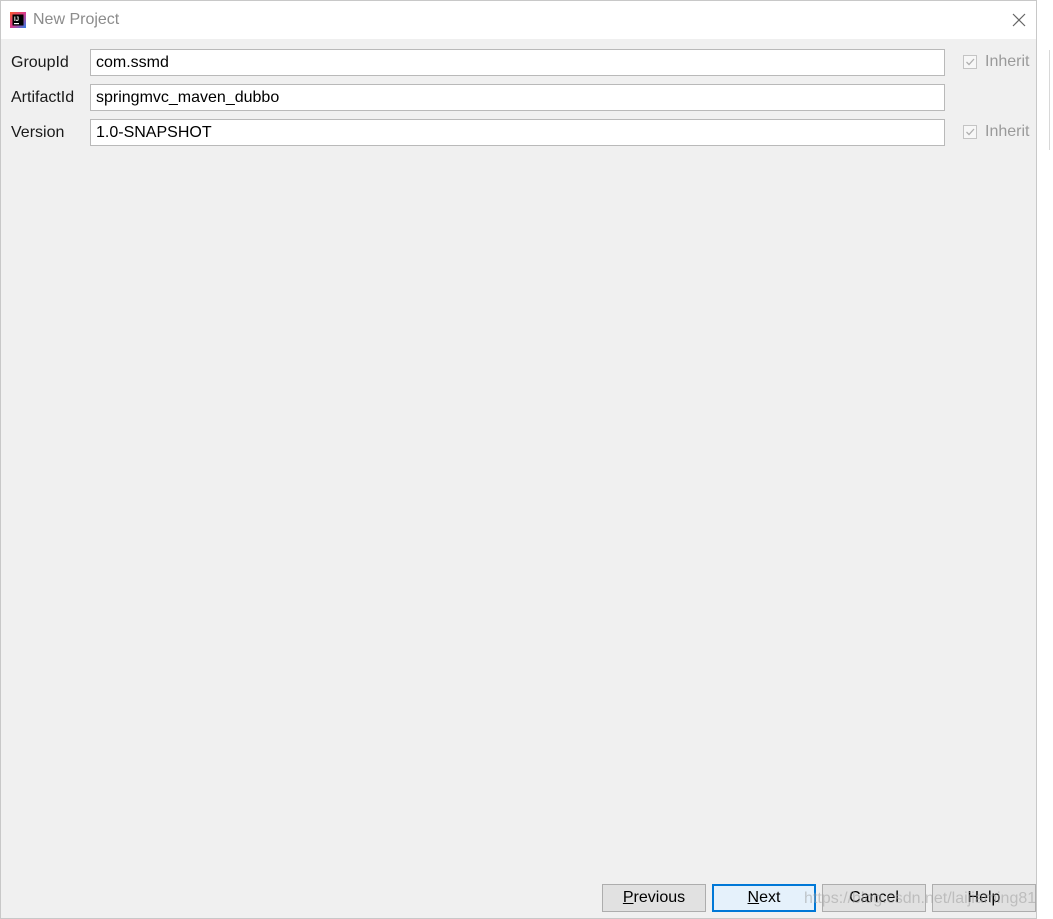  I want to click on next-button: Next, so click(764, 898).